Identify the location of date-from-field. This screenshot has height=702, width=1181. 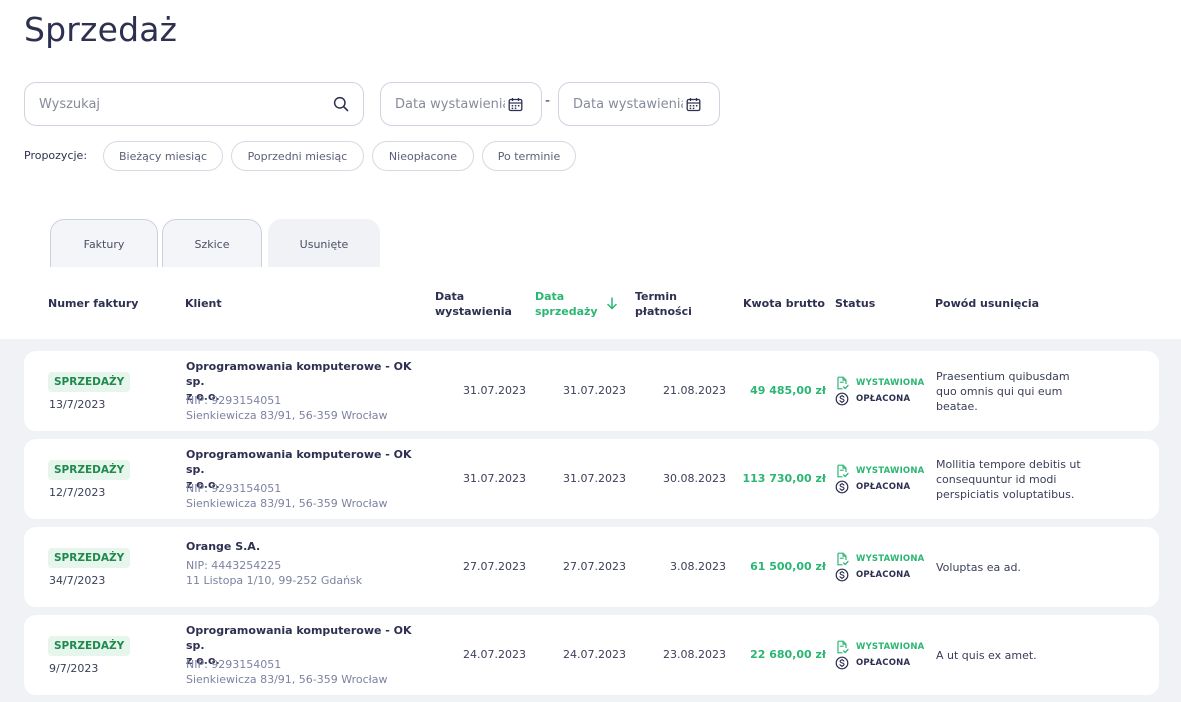
(461, 104).